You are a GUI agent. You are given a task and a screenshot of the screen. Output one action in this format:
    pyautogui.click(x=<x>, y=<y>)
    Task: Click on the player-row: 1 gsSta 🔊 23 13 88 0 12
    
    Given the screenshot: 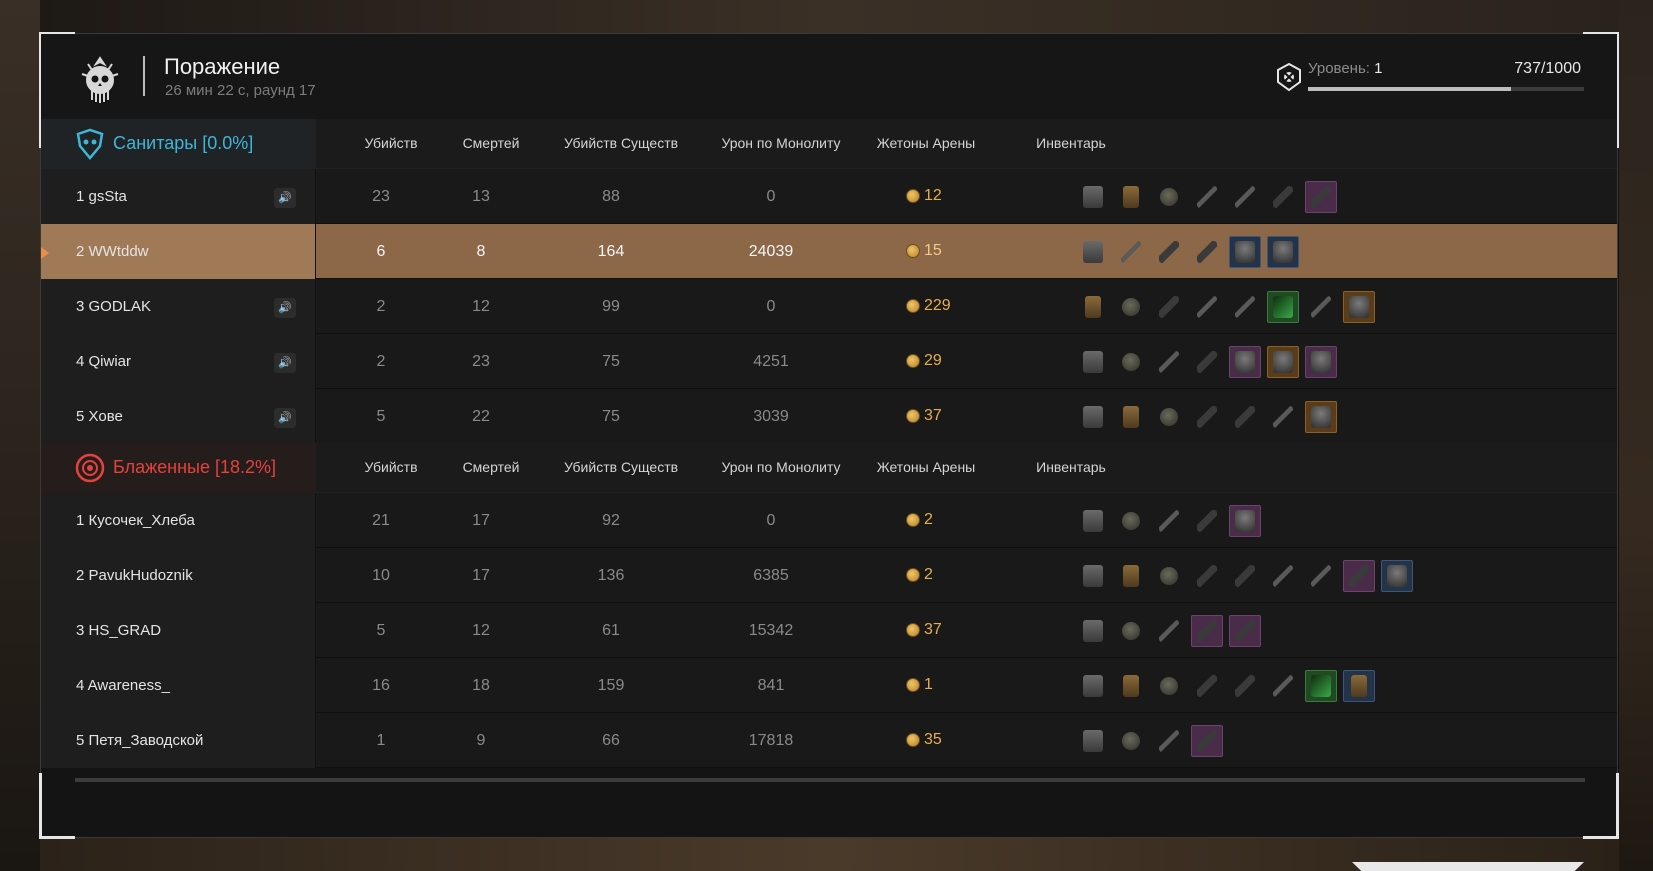 What is the action you would take?
    pyautogui.click(x=829, y=196)
    